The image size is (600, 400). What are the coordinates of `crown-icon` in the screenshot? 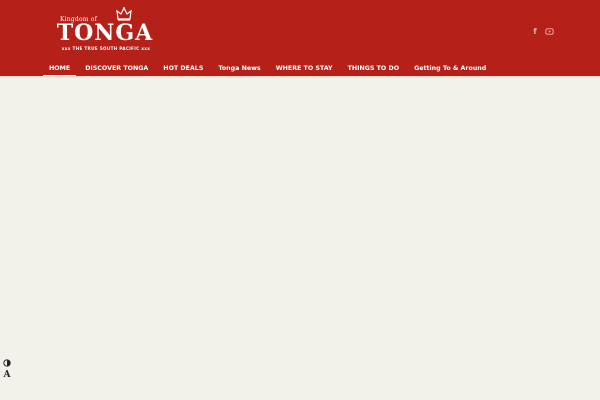 It's located at (124, 14).